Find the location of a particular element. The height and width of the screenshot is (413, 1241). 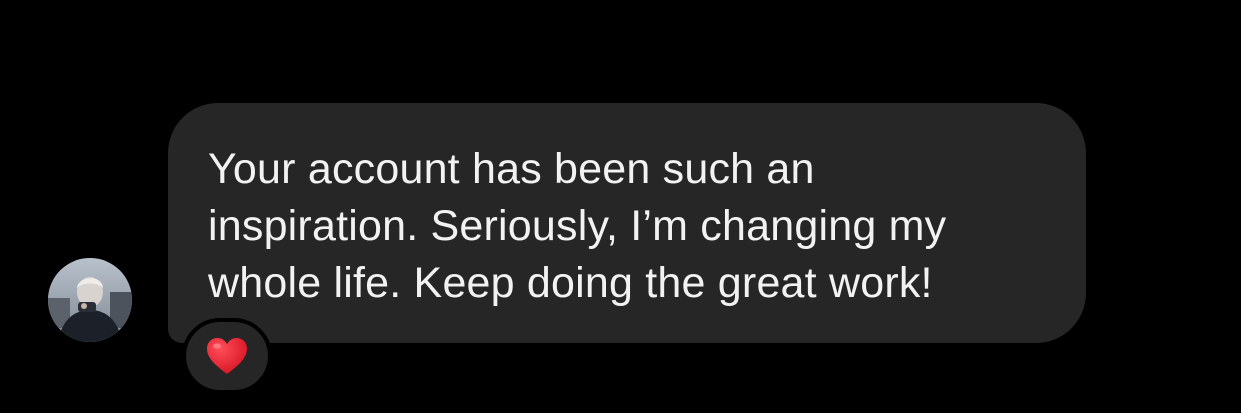

avatar-photo is located at coordinates (90, 300).